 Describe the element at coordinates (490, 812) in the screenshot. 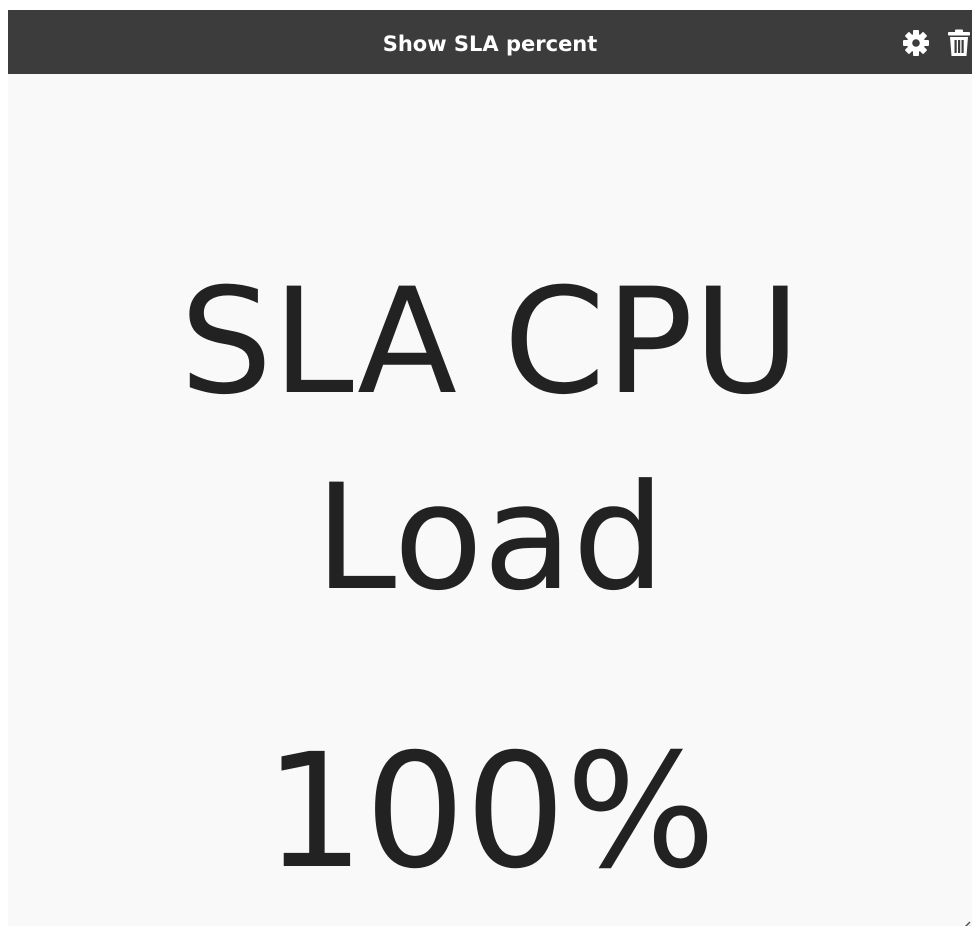

I see `sla-percent-value: 100%` at that location.